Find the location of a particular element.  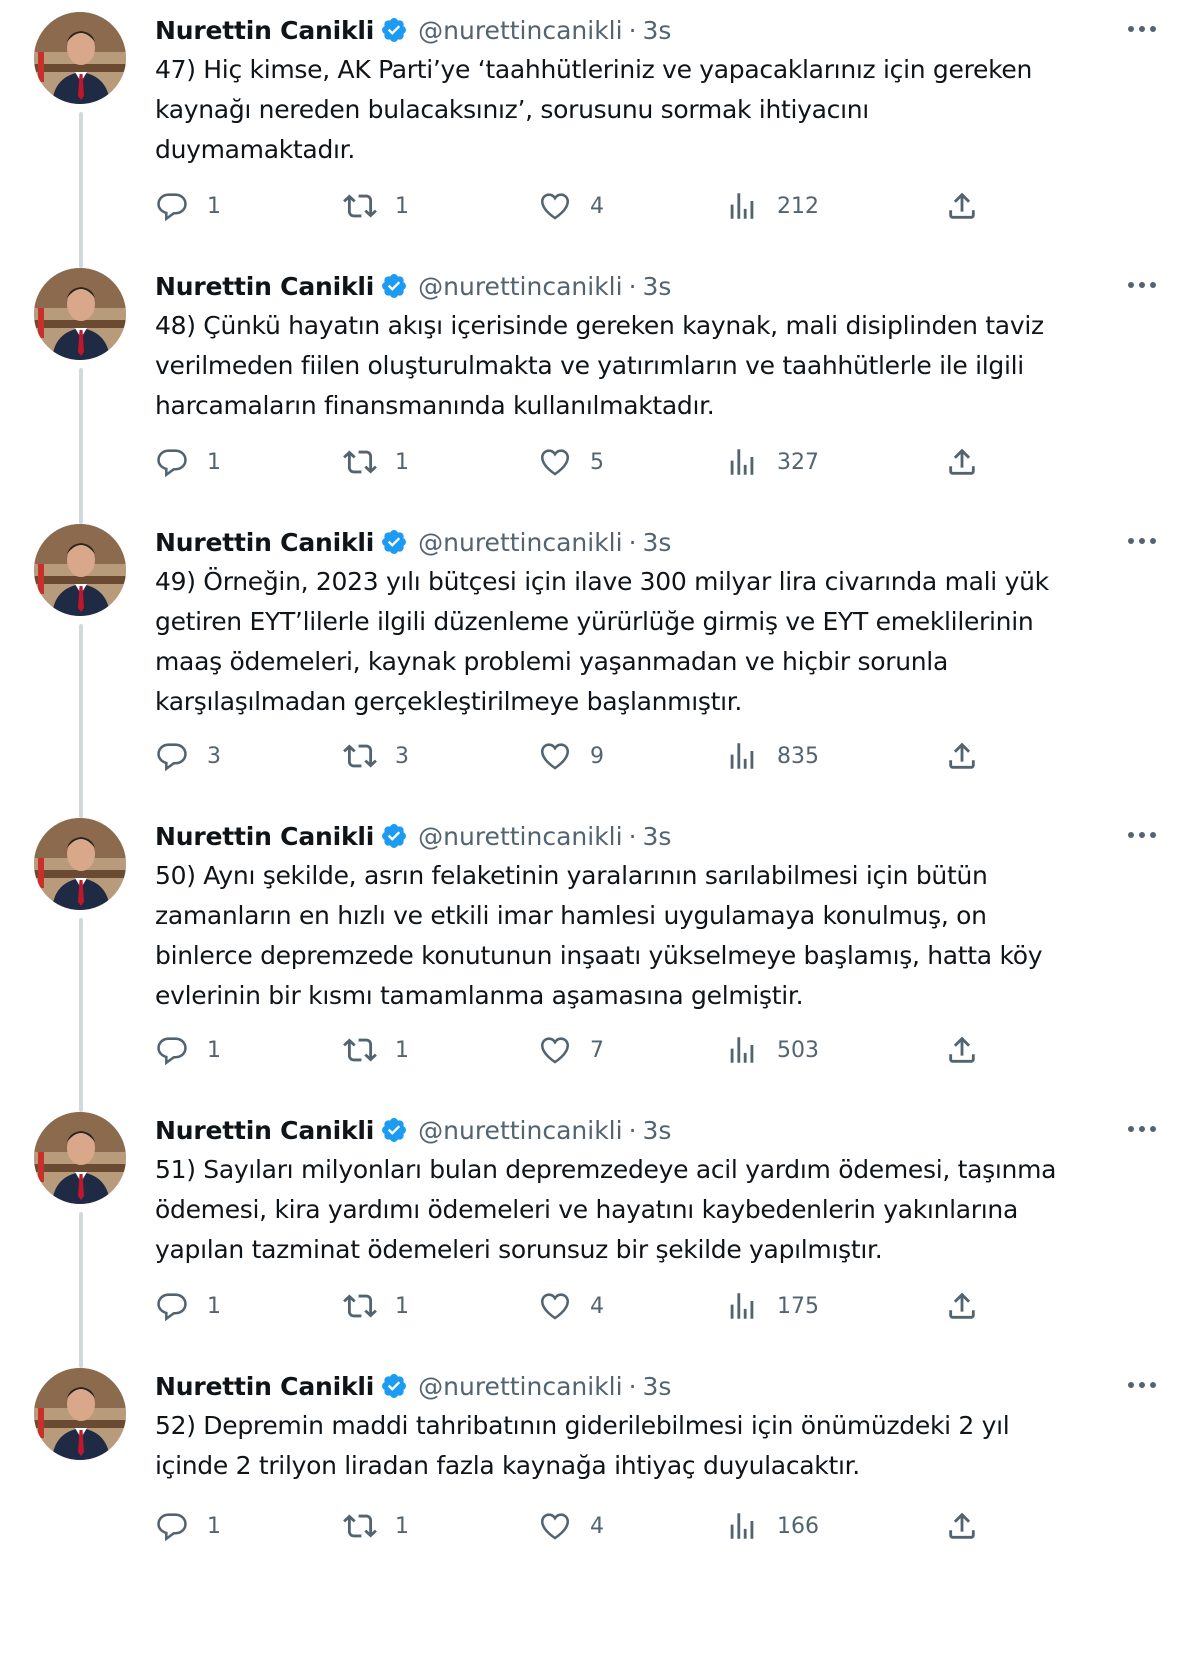

views-button: 175 is located at coordinates (772, 1306).